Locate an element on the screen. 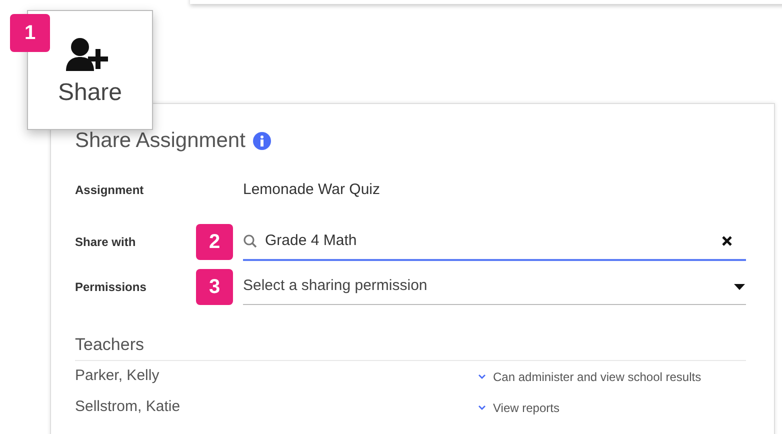 The height and width of the screenshot is (434, 782). search-value: Grade 4 Math is located at coordinates (311, 240).